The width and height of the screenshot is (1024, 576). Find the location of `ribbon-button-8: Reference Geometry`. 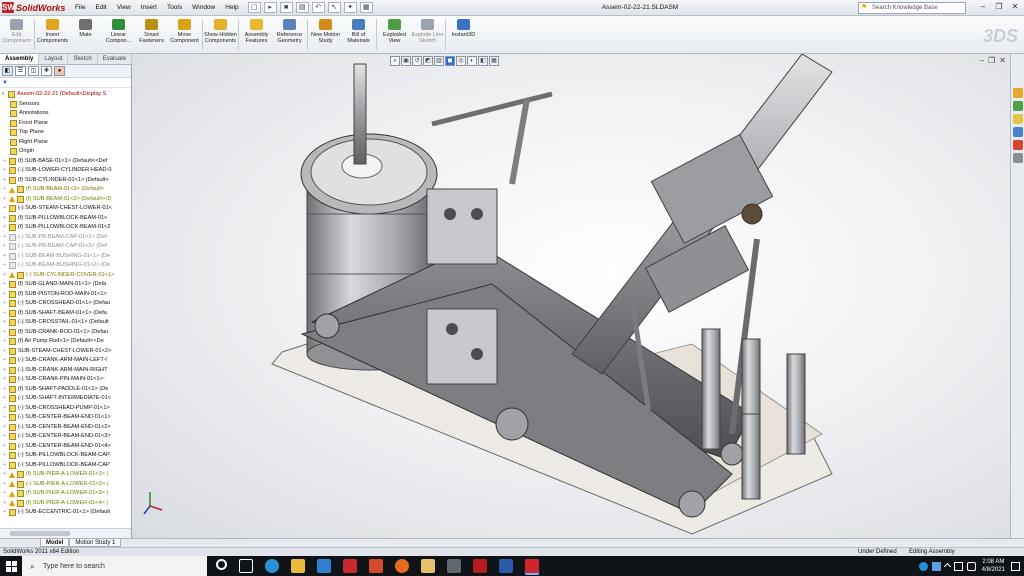

ribbon-button-8: Reference Geometry is located at coordinates (289, 34).